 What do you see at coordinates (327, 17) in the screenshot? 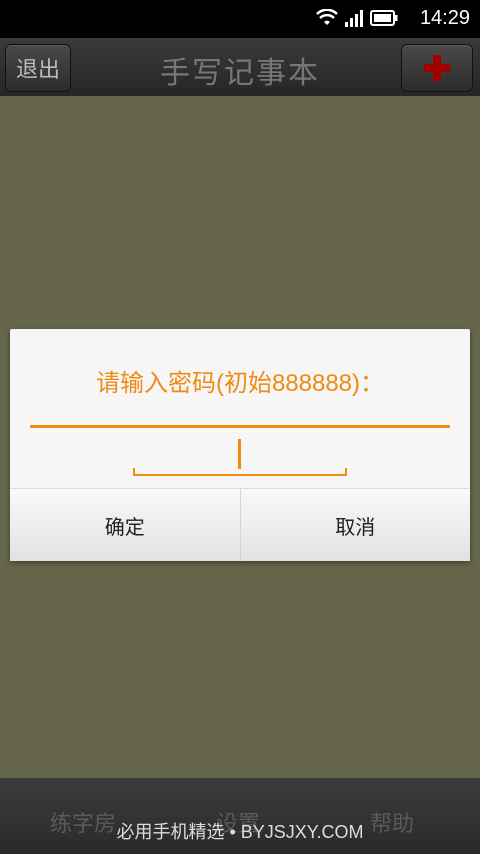
I see `wifi-icon` at bounding box center [327, 17].